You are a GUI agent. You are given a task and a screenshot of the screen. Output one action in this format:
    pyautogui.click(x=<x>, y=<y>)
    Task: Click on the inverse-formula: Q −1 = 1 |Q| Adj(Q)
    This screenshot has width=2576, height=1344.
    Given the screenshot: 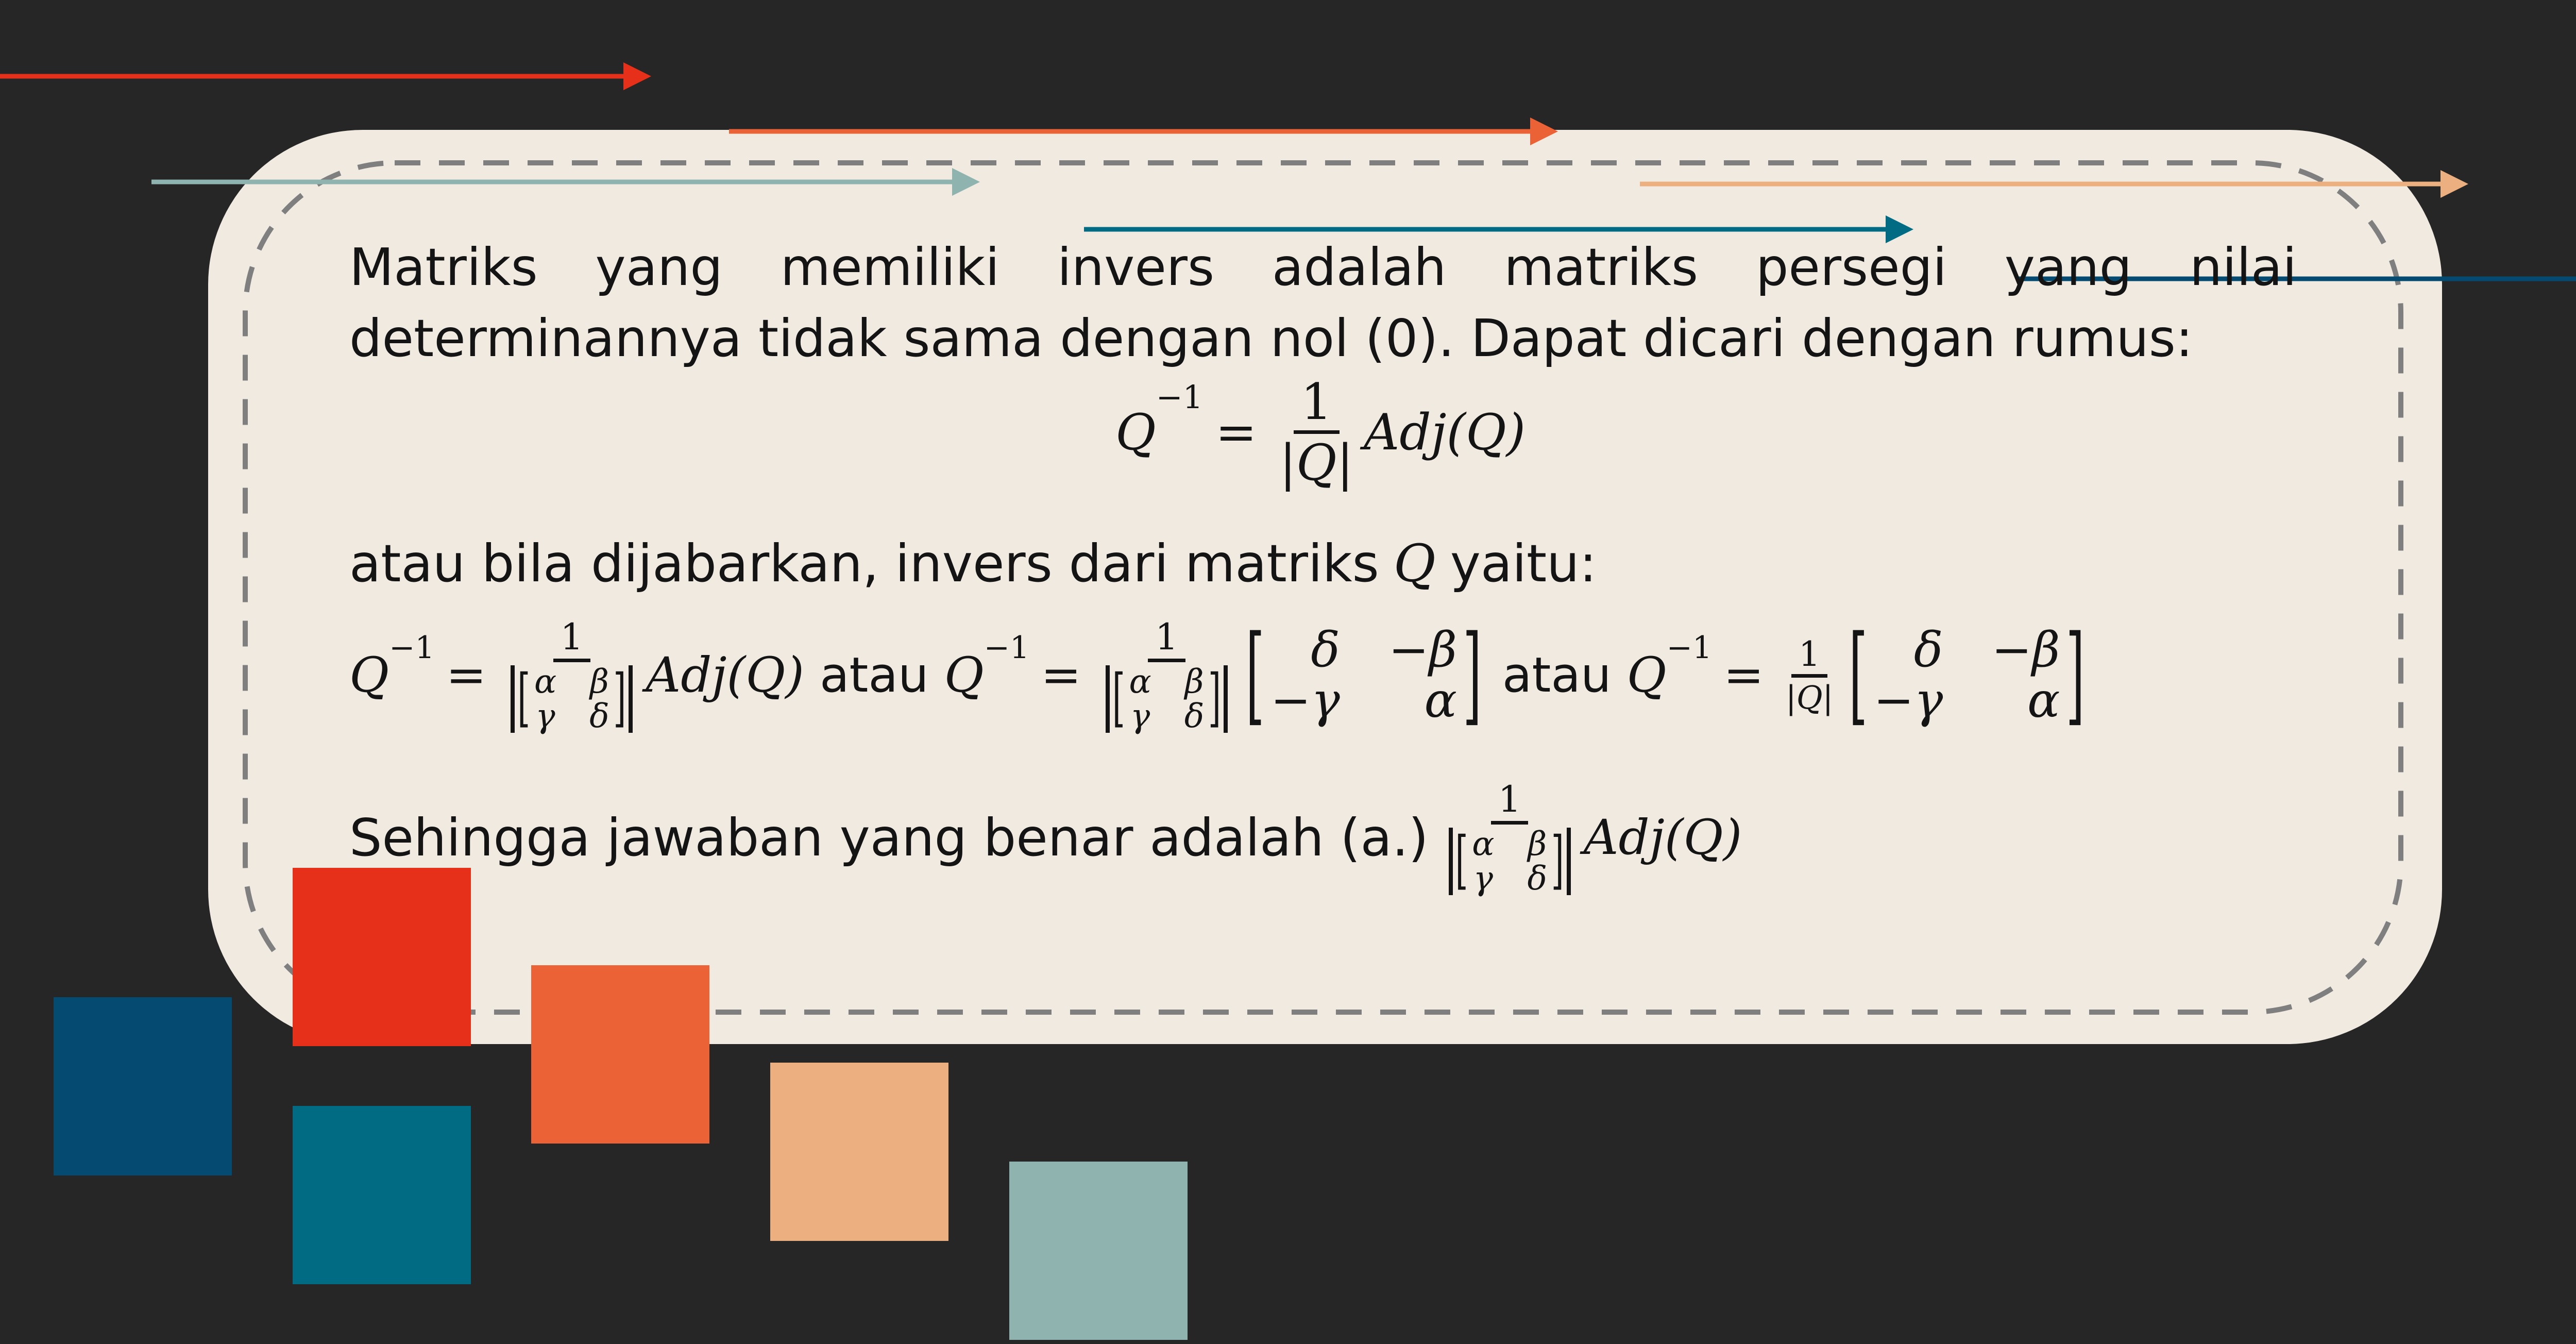 What is the action you would take?
    pyautogui.click(x=1320, y=433)
    